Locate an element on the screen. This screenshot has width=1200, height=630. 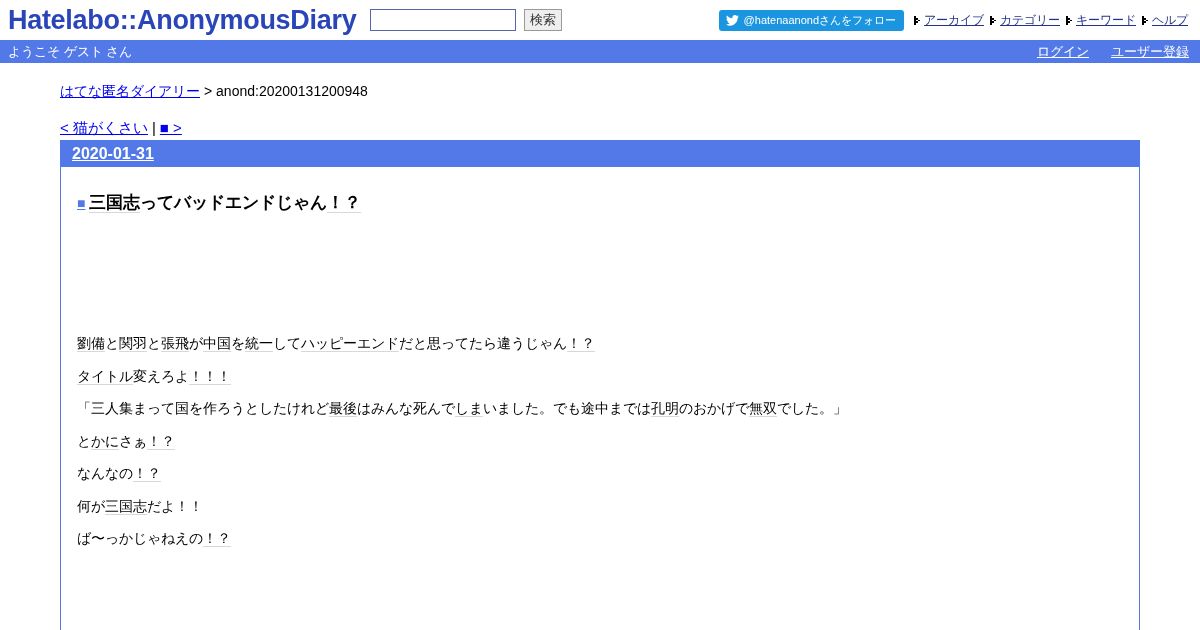
entry-title: 三国志ってバッドエンドじゃん！？ is located at coordinates (225, 203).